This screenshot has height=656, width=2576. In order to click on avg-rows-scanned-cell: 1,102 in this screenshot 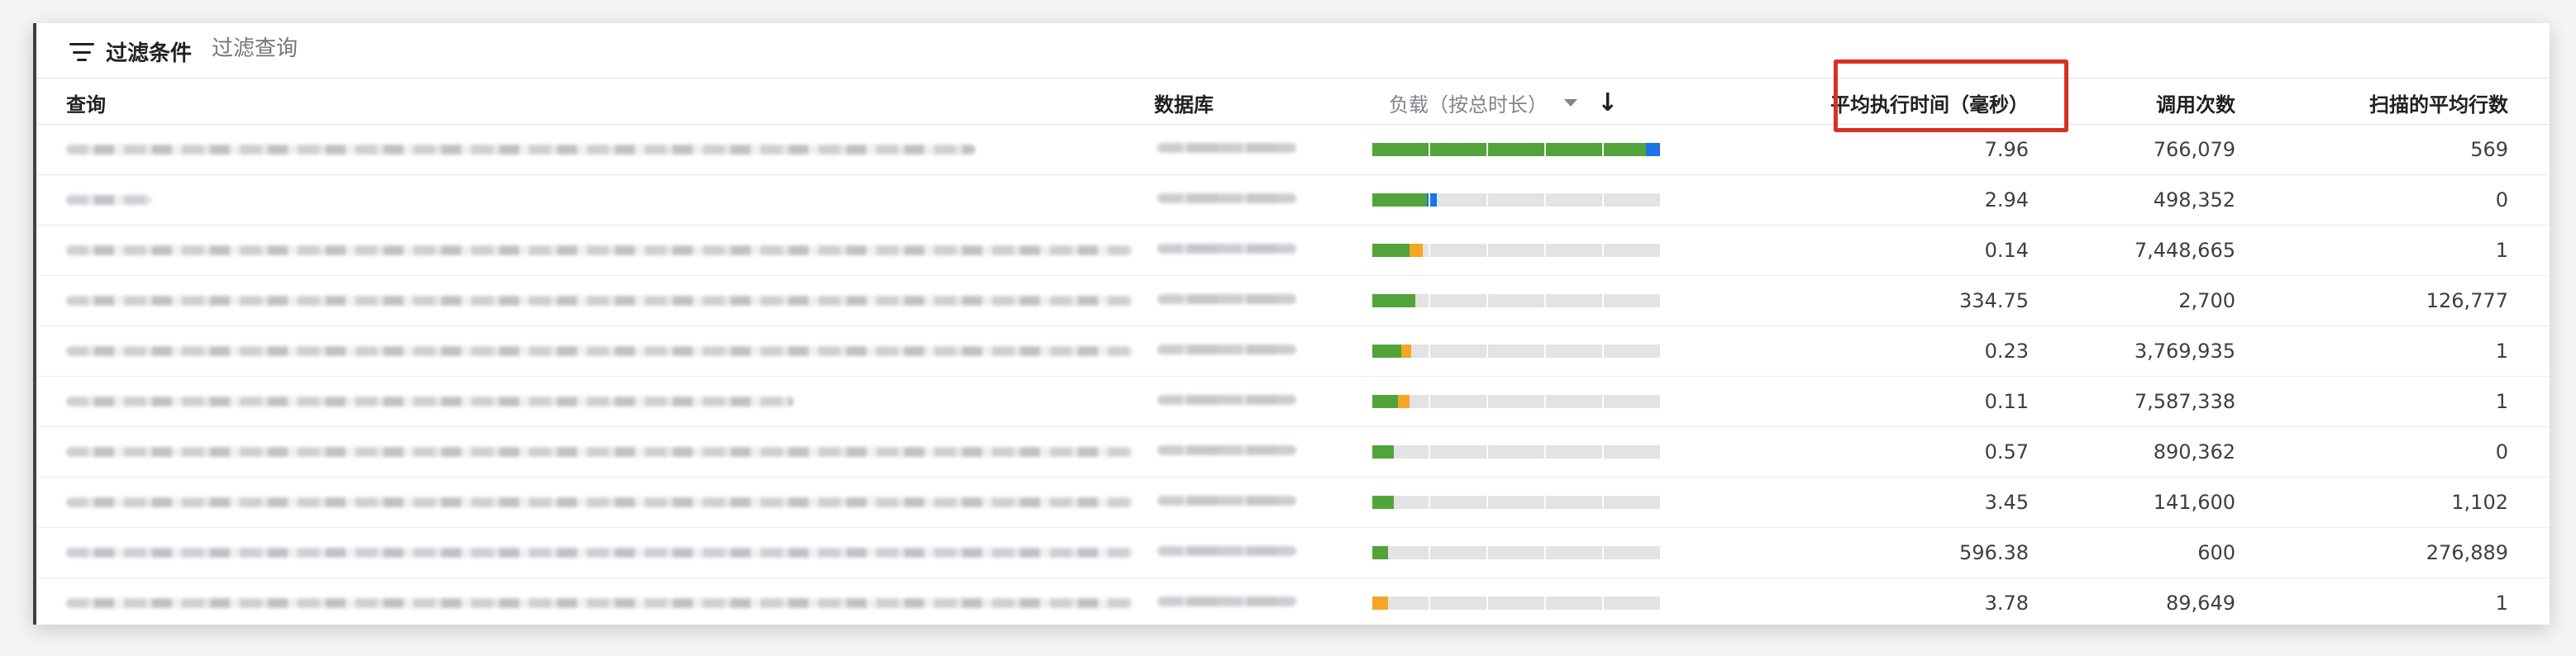, I will do `click(2479, 503)`.